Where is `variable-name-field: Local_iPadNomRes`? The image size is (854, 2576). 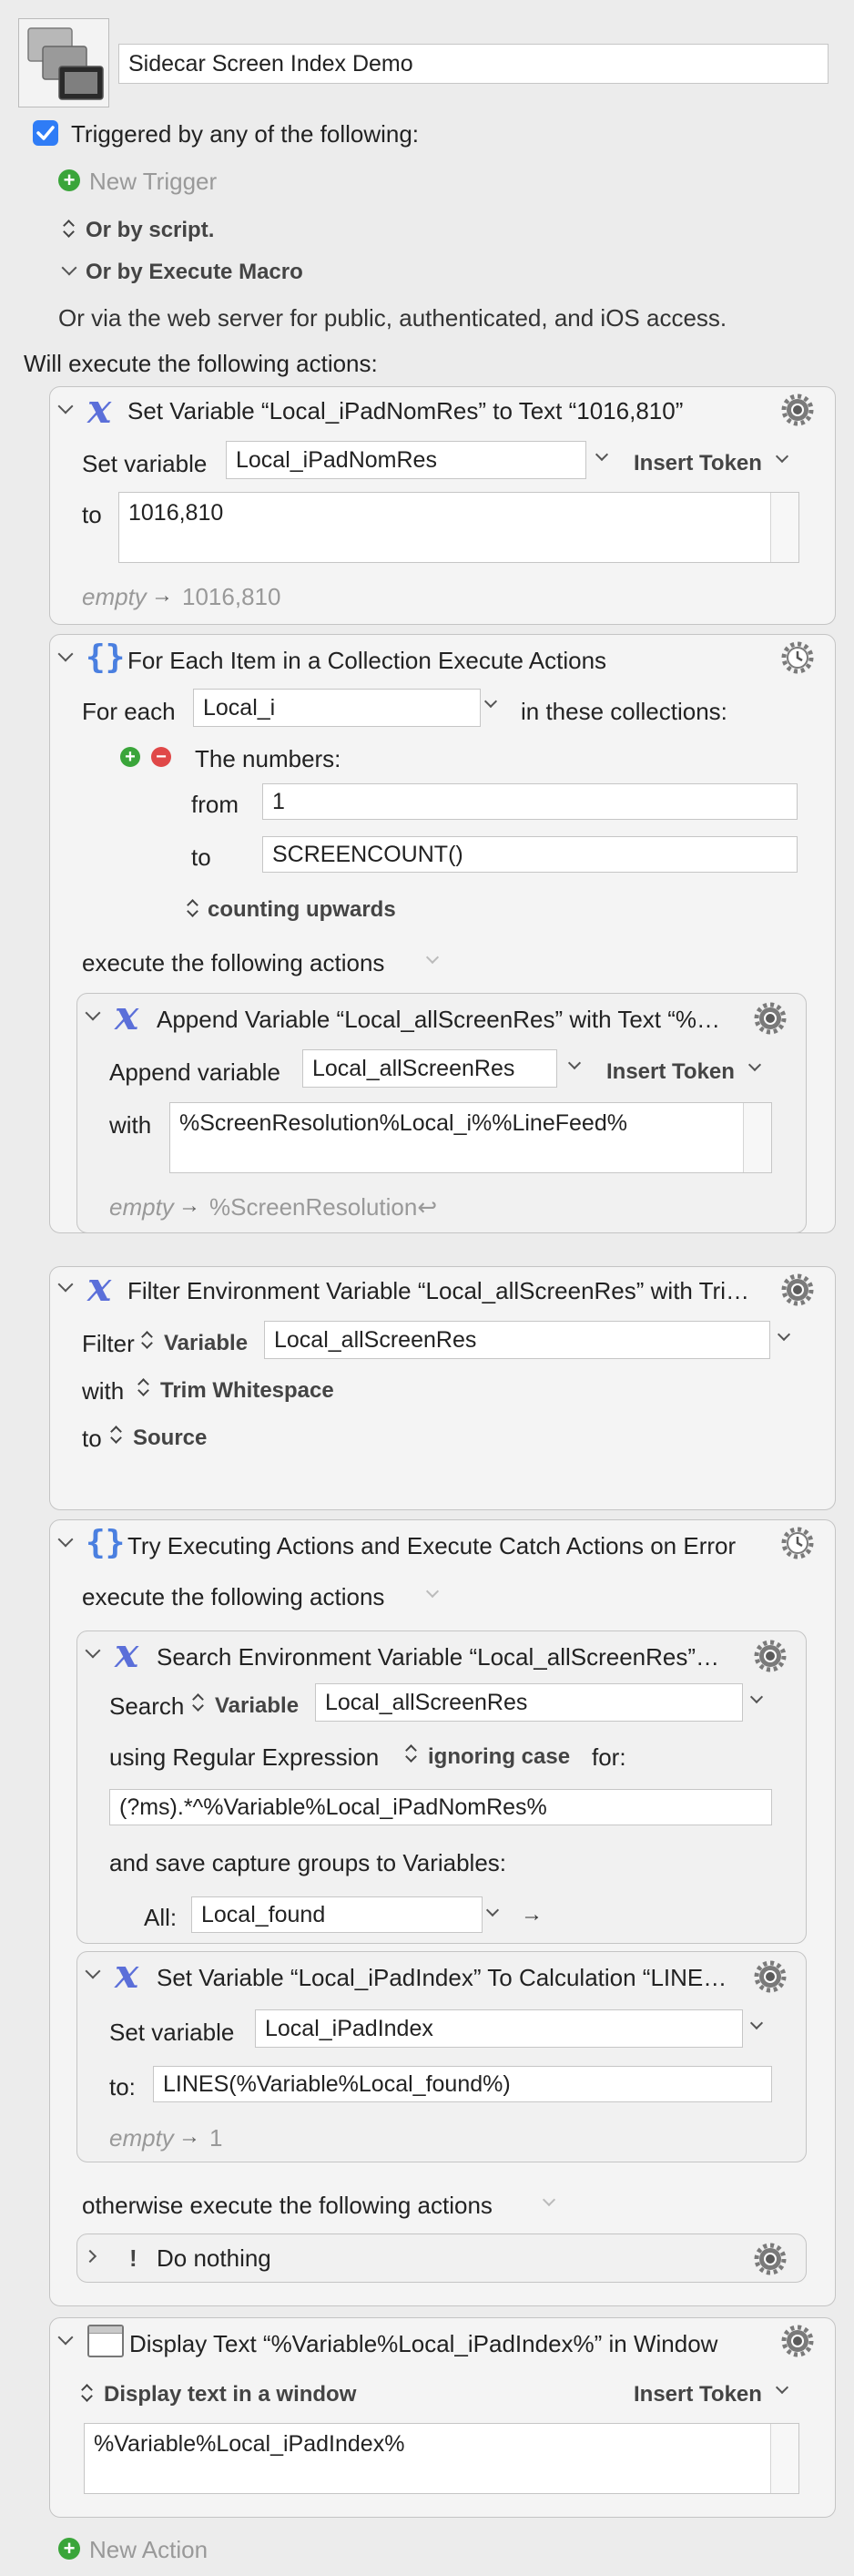
variable-name-field: Local_iPadNomRes is located at coordinates (406, 460).